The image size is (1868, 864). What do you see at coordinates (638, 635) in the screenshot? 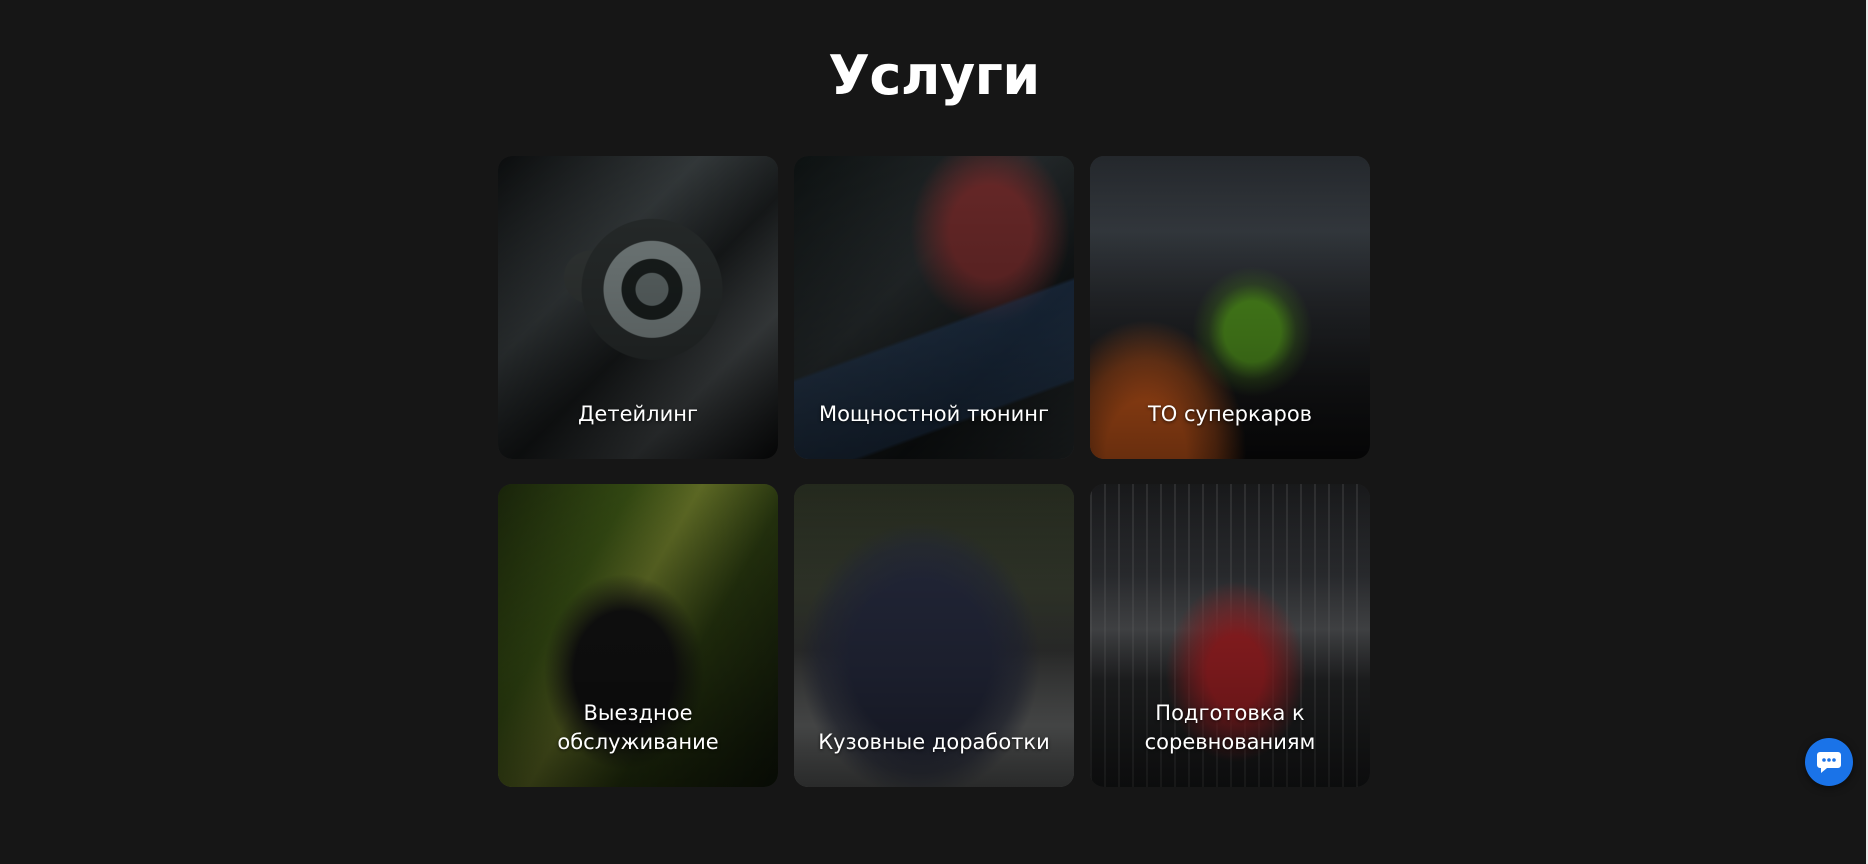
I see `service-card-mobile-service: Выездное обслуживание` at bounding box center [638, 635].